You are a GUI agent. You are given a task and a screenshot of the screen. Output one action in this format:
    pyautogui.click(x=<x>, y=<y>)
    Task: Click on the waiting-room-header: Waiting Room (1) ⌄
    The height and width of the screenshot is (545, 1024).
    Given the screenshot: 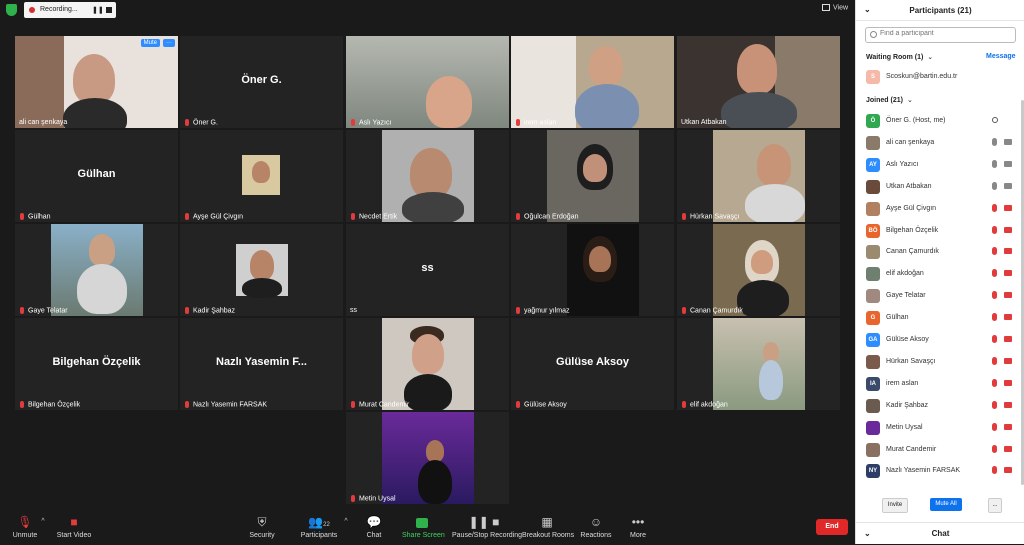 What is the action you would take?
    pyautogui.click(x=899, y=57)
    